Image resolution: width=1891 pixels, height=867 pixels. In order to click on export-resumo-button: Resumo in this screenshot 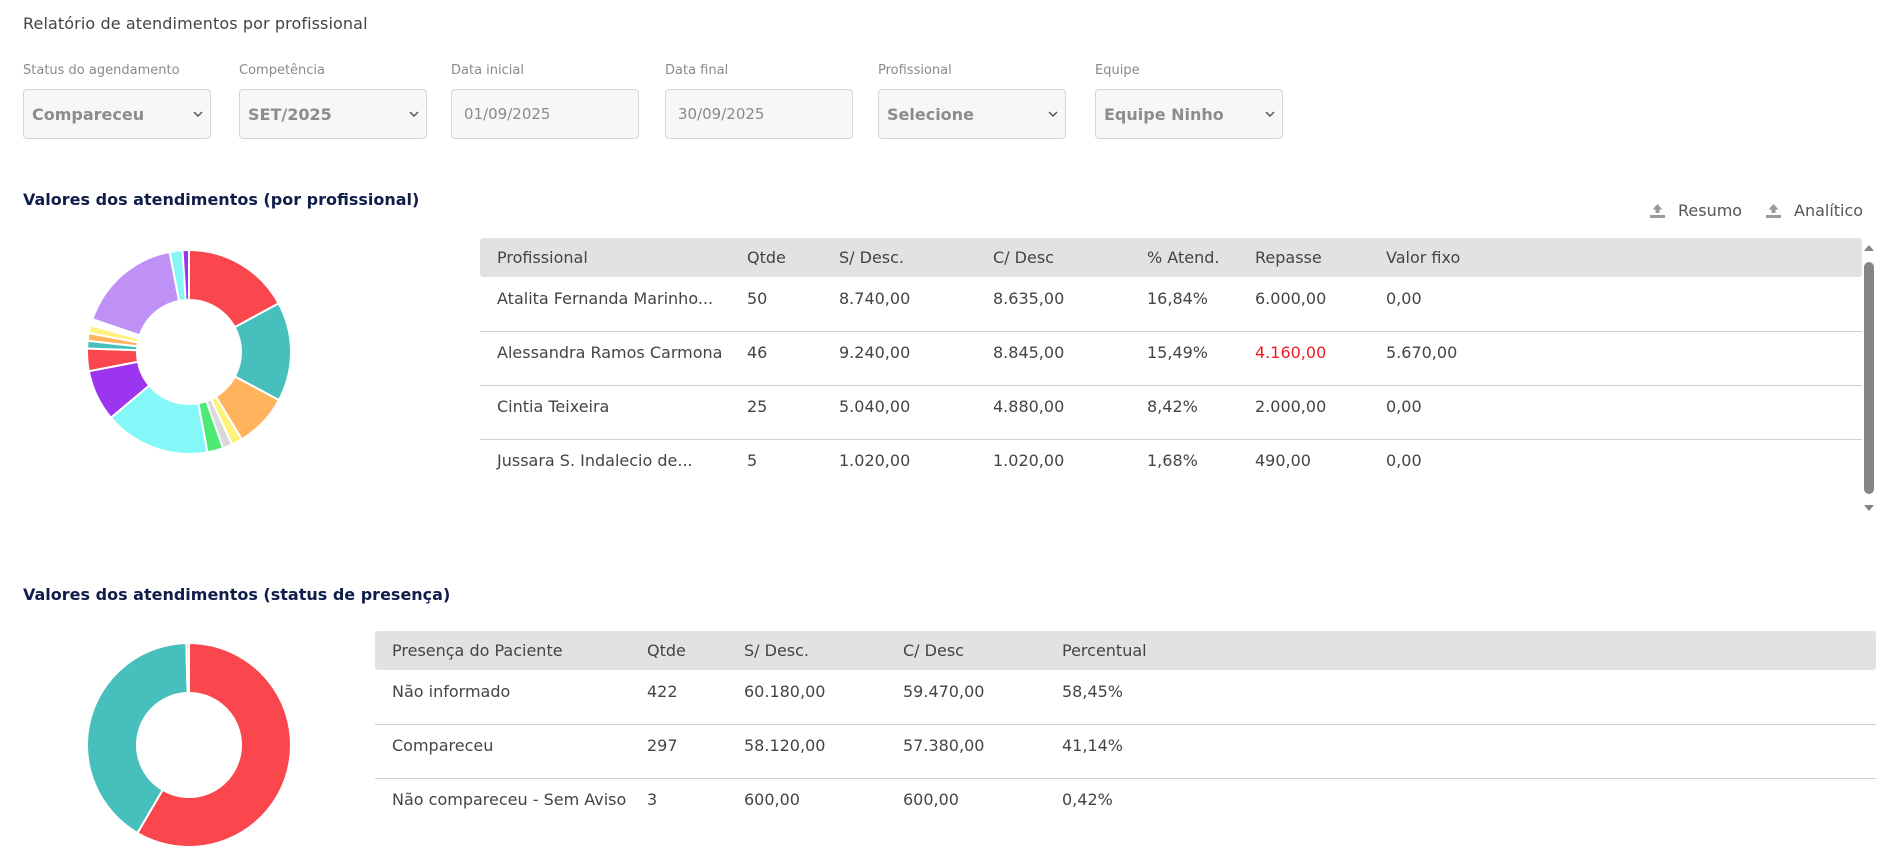, I will do `click(1695, 210)`.